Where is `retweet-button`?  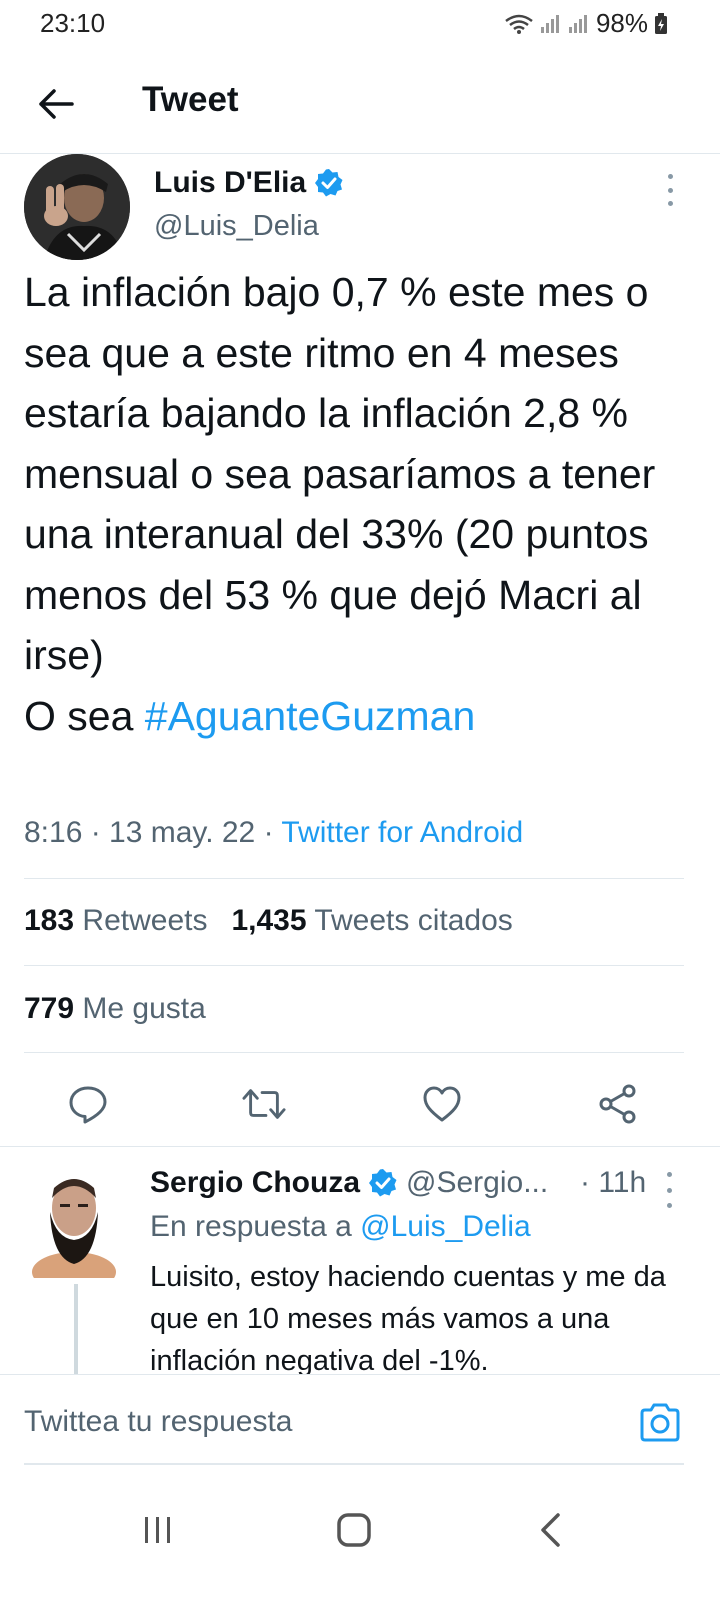 retweet-button is located at coordinates (264, 1104).